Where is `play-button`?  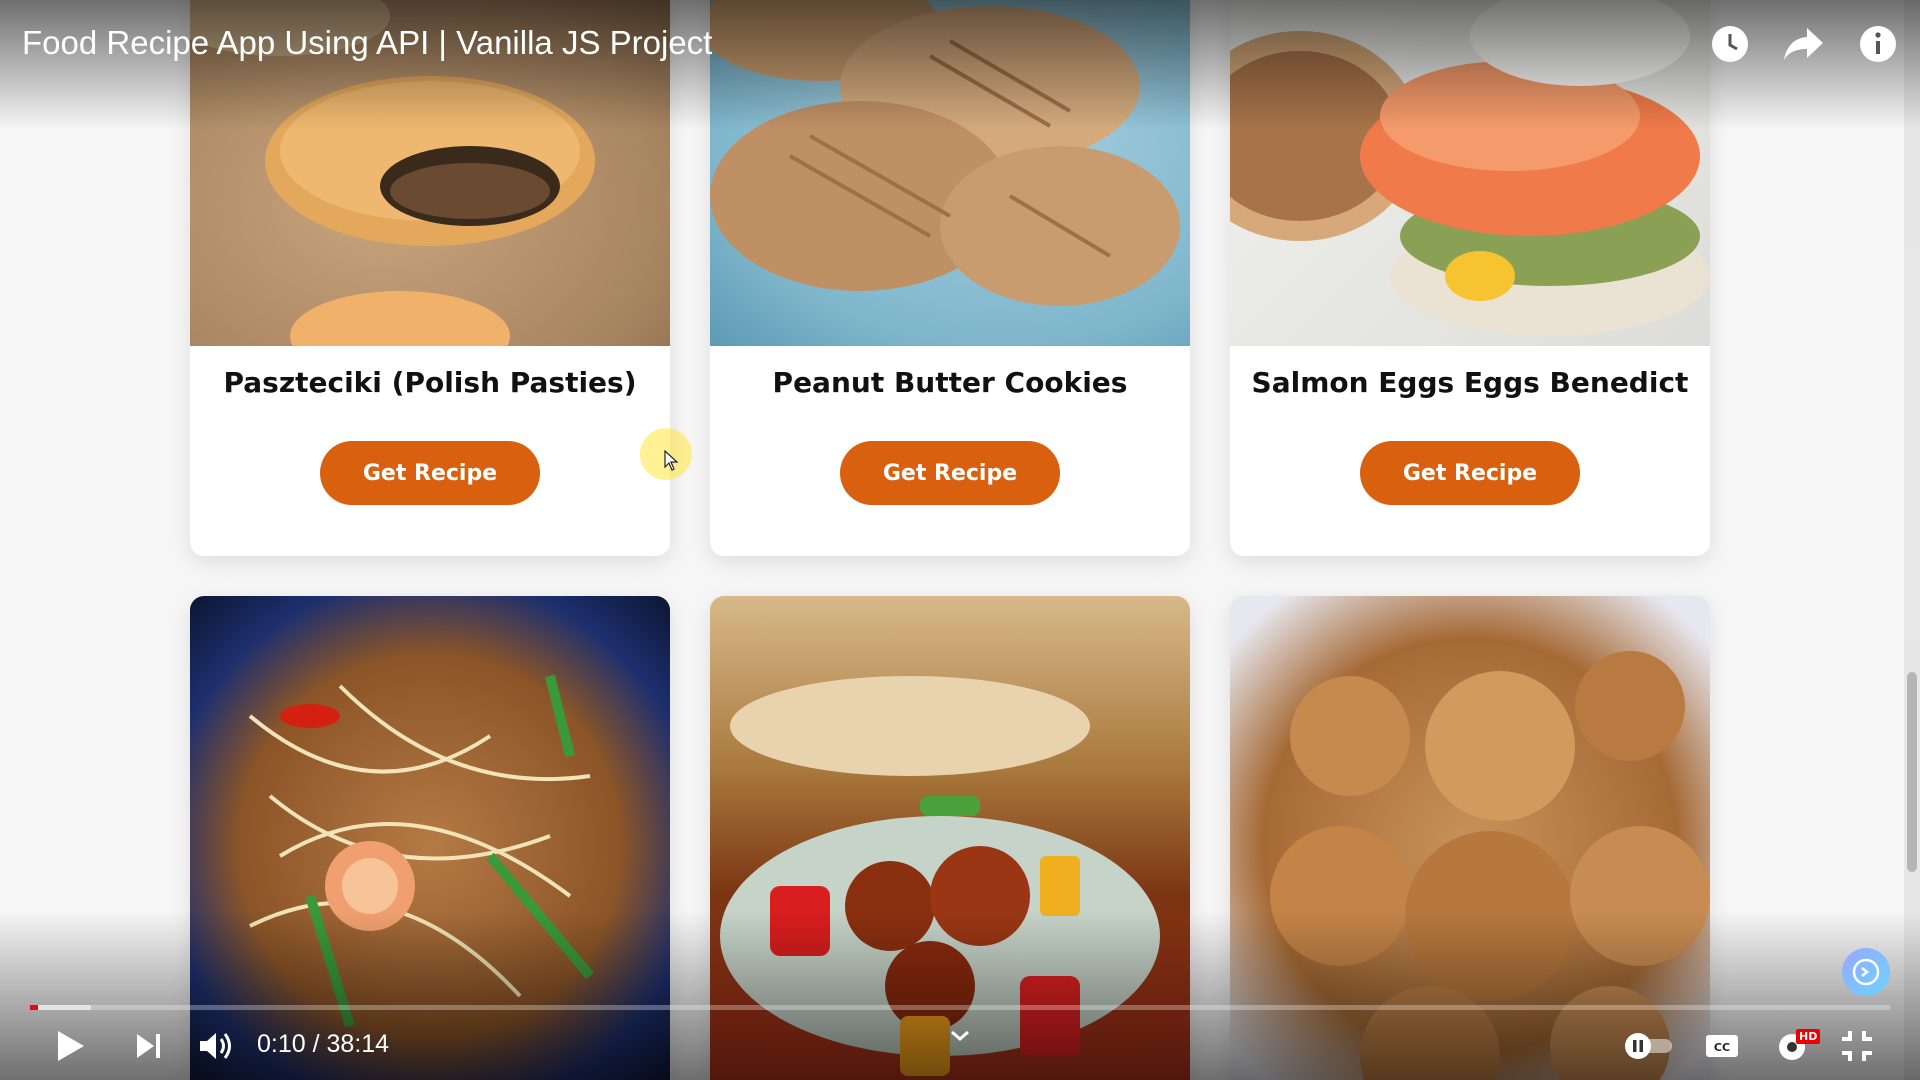 play-button is located at coordinates (71, 1046).